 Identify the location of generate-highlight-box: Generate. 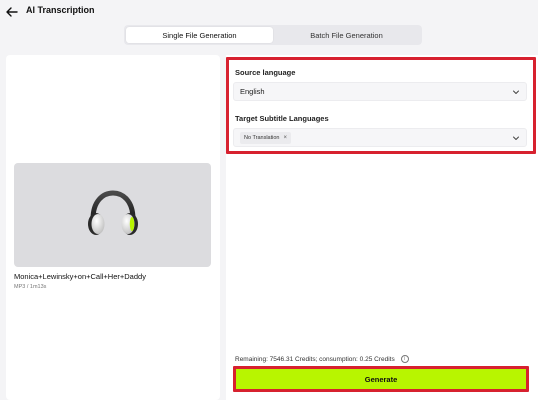
(381, 379).